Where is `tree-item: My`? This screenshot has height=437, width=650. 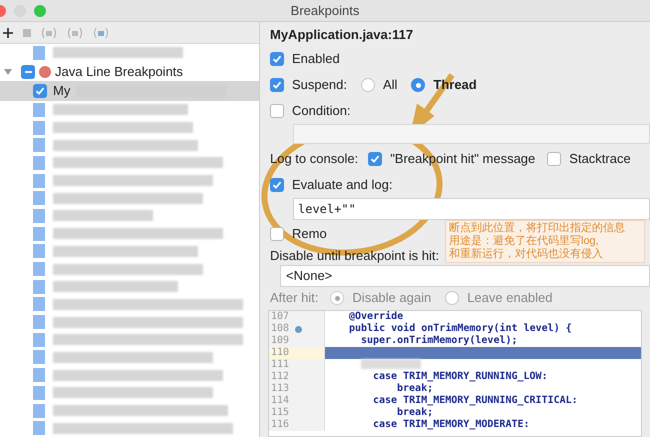
tree-item: My is located at coordinates (129, 91).